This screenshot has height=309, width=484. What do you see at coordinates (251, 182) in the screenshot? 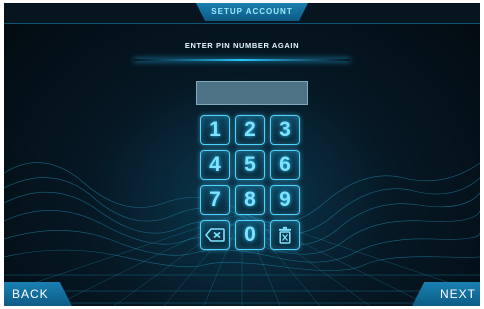
I see `numeric-keypad: 1 2 3 4 5 6 7 8 9 0` at bounding box center [251, 182].